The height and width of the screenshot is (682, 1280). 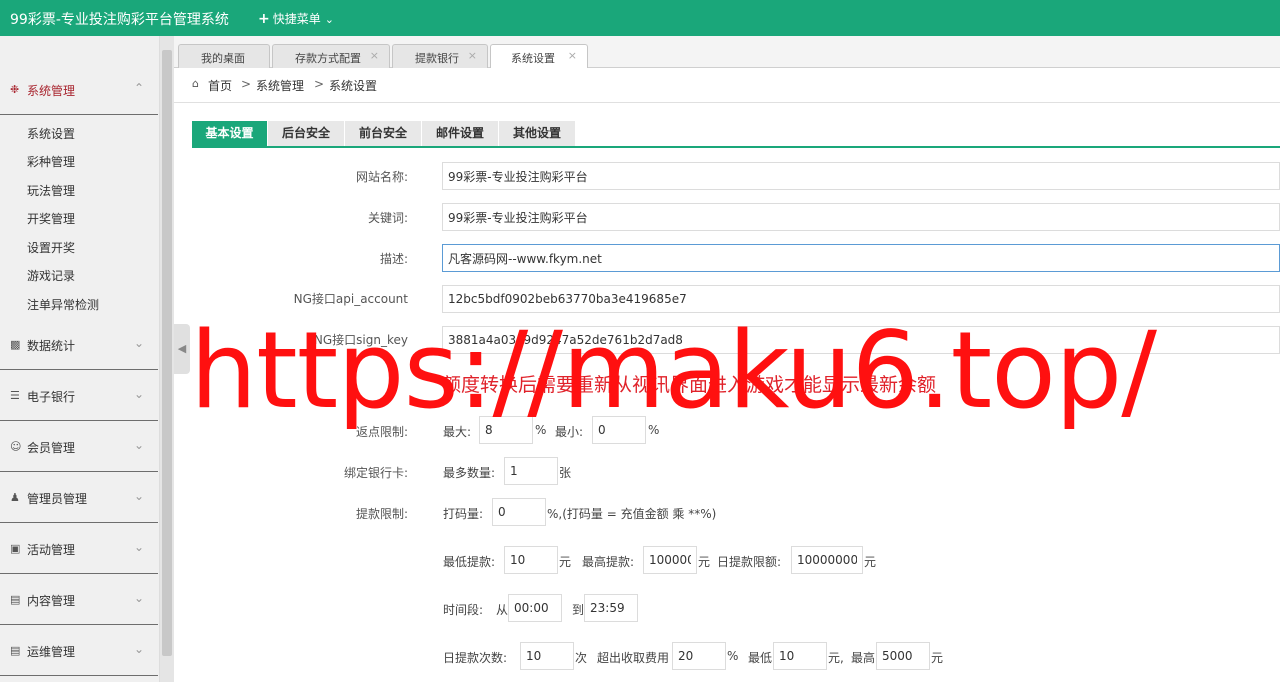 What do you see at coordinates (15, 89) in the screenshot?
I see `gear-icon: ❉` at bounding box center [15, 89].